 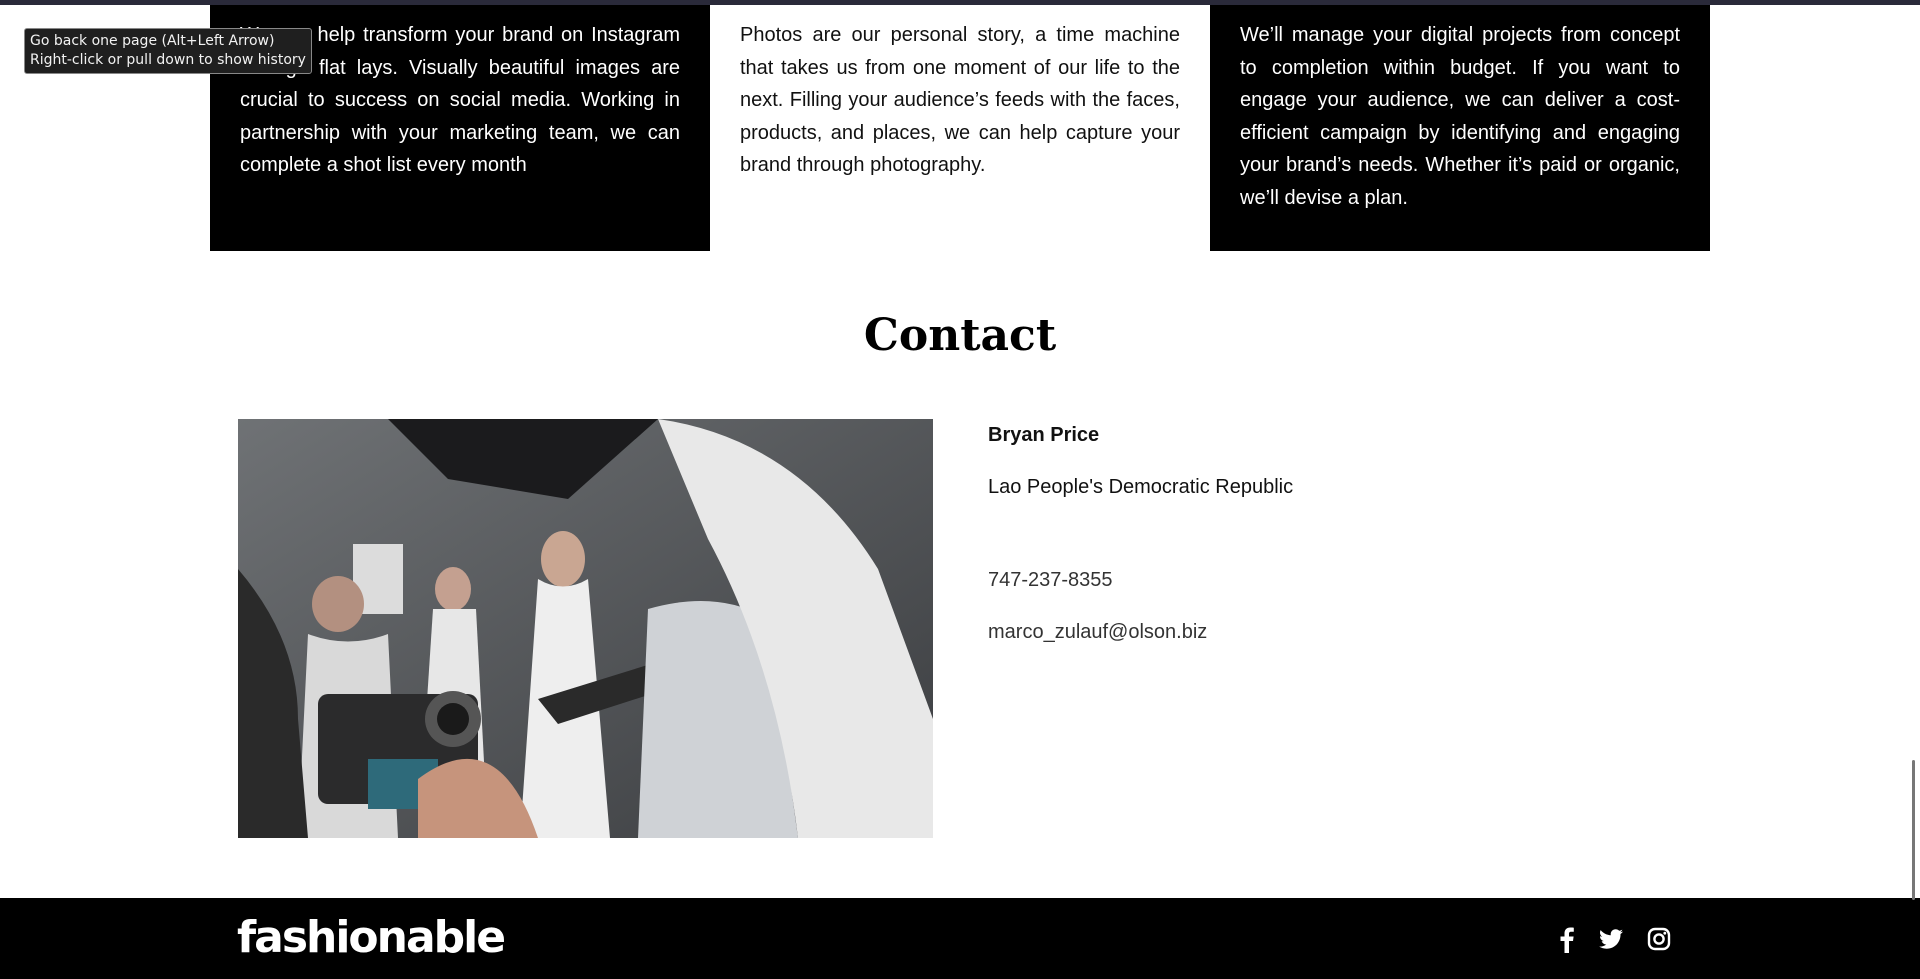 I want to click on contact-heading: Contact, so click(x=960, y=335).